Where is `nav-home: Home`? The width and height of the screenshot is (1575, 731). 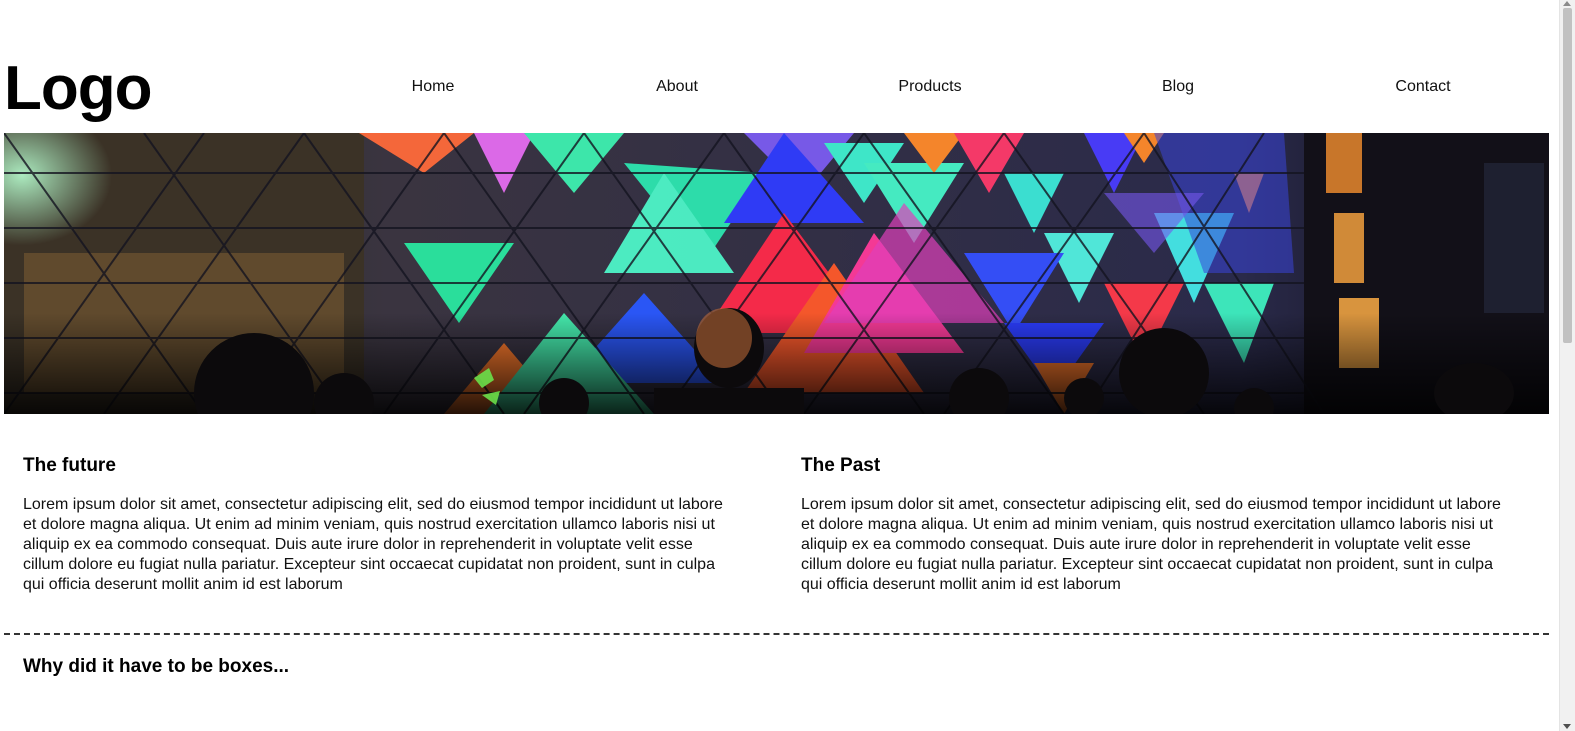
nav-home: Home is located at coordinates (433, 87).